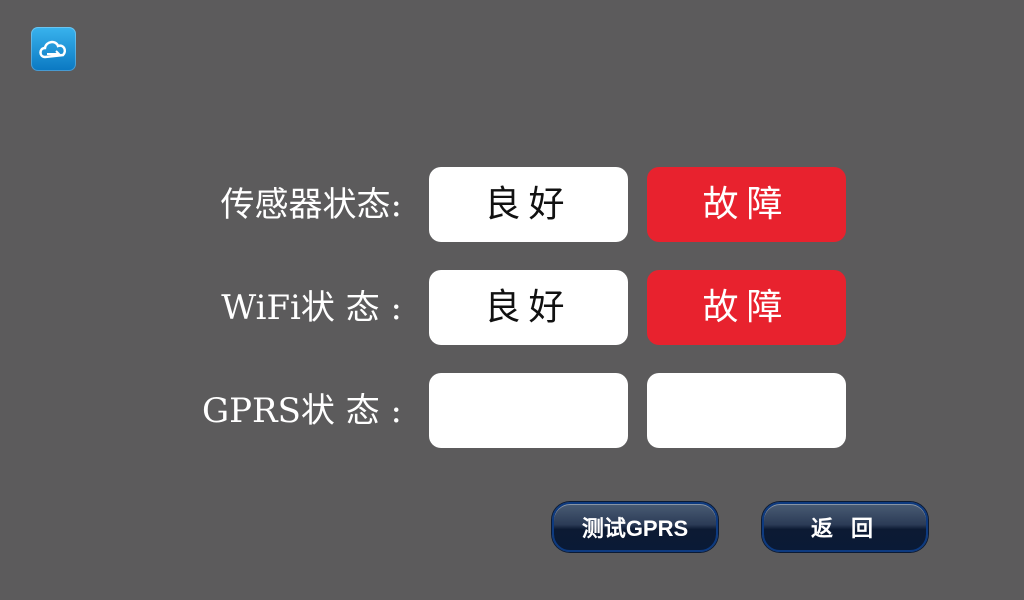  What do you see at coordinates (302, 411) in the screenshot?
I see `gprs-status-label: GPRS状 态 :` at bounding box center [302, 411].